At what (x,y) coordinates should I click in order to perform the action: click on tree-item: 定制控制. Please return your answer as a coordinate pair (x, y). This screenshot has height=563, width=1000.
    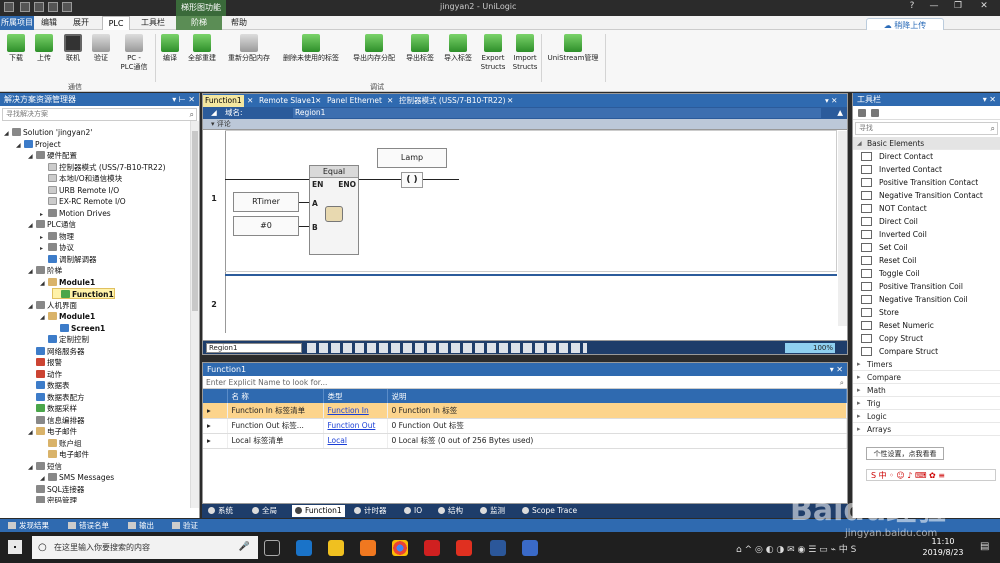
    Looking at the image, I should click on (64, 339).